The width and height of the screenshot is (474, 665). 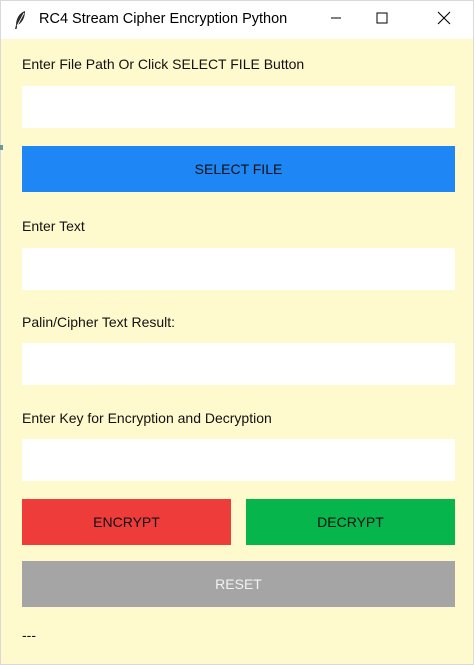 What do you see at coordinates (147, 418) in the screenshot?
I see `key-label: Enter Key for Encryption and Decryption` at bounding box center [147, 418].